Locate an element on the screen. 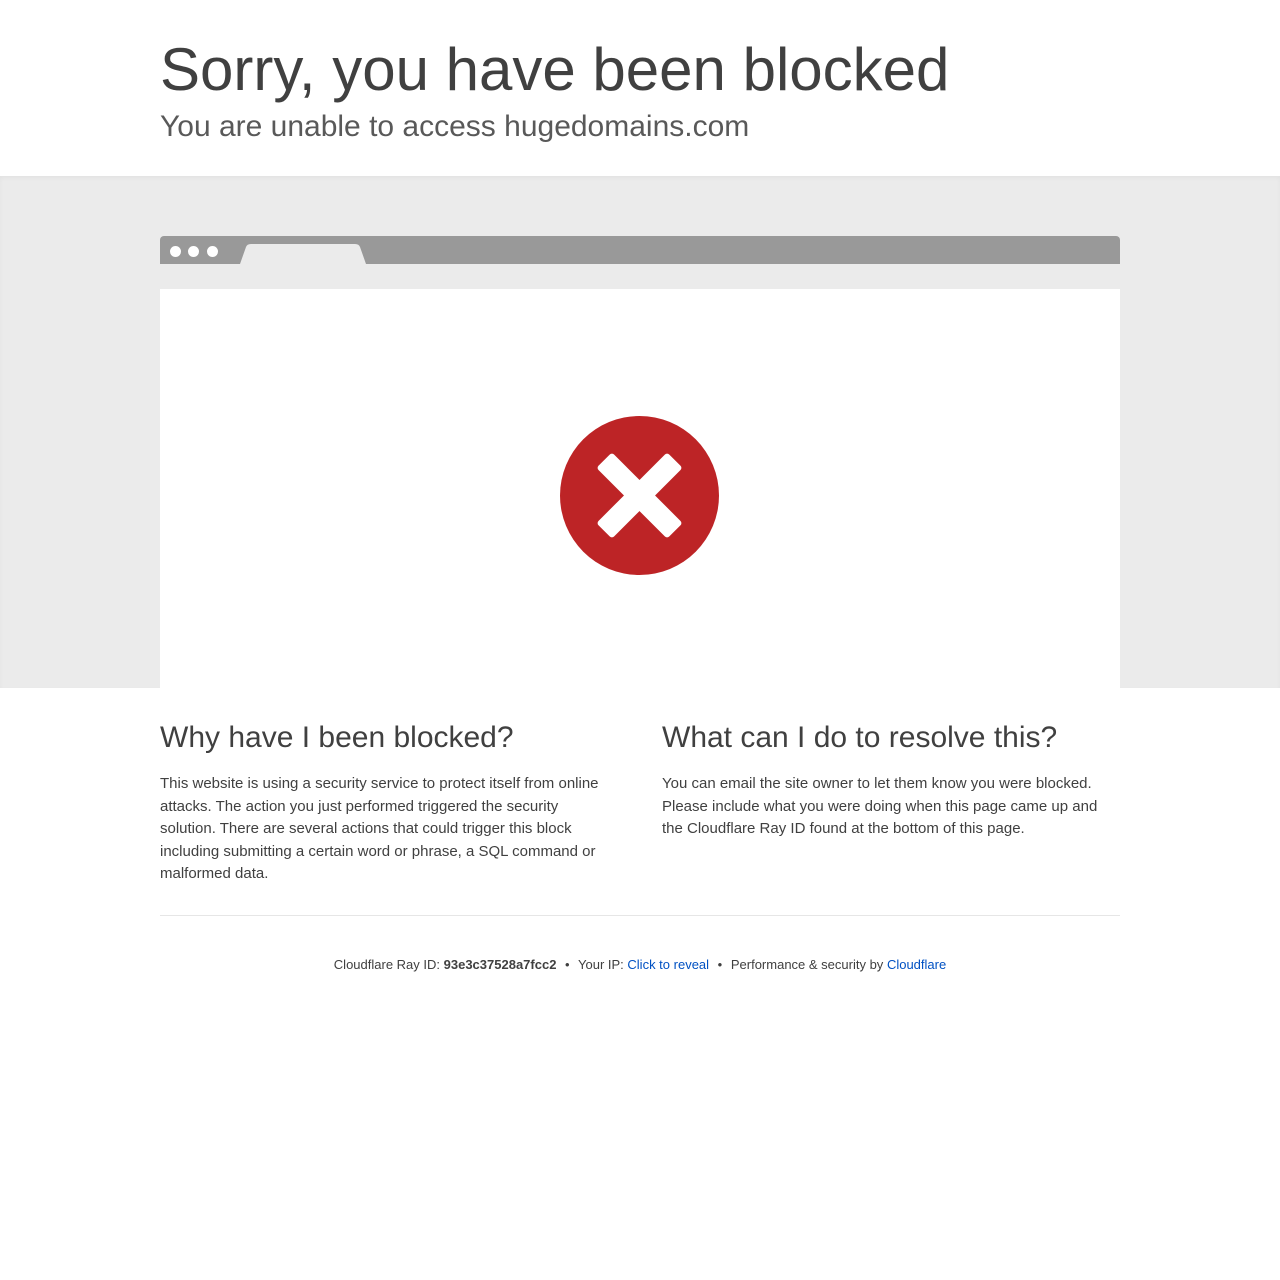 This screenshot has width=1280, height=1280. page-subtitle: You are unable to access hugedomains.com is located at coordinates (455, 126).